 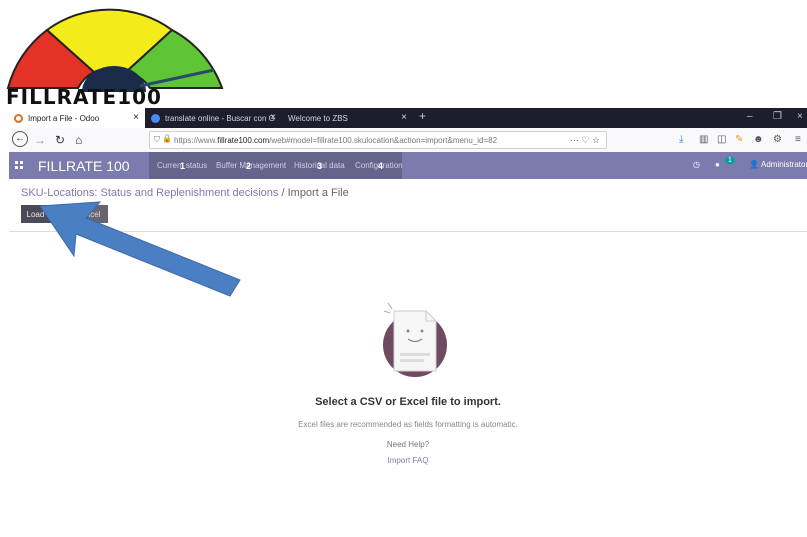 I want to click on fillrate100-logo: FILLRATE100, so click(x=120, y=54).